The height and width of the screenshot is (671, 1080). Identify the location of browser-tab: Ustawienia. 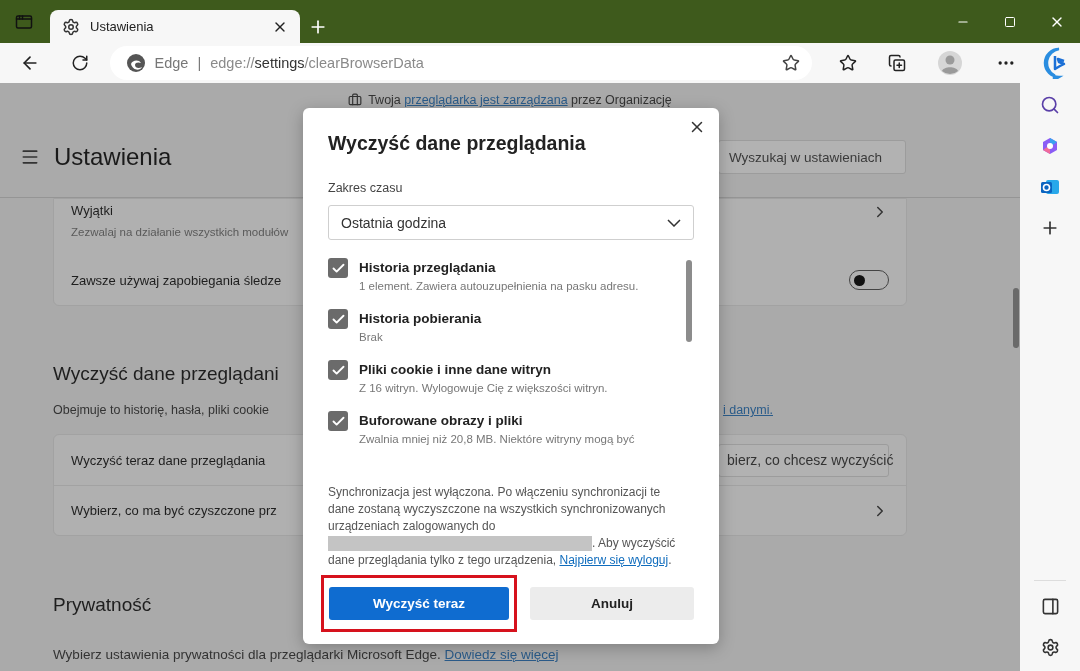
(175, 26).